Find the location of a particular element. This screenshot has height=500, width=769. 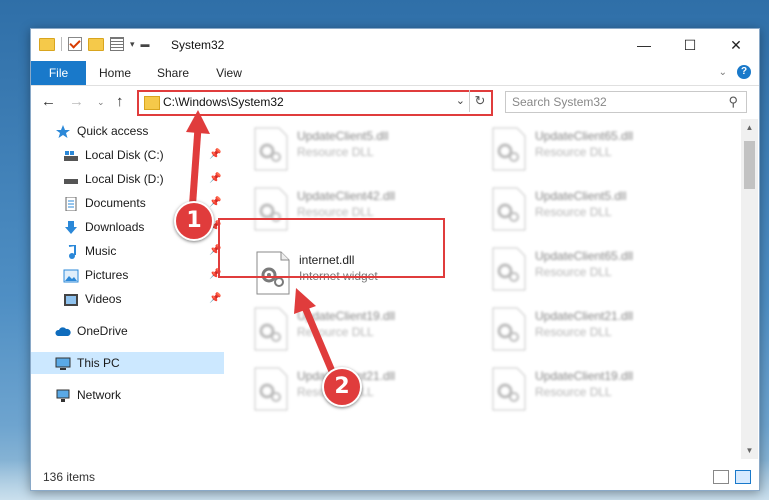

file-name: UpdateClient21.dll is located at coordinates (584, 316).